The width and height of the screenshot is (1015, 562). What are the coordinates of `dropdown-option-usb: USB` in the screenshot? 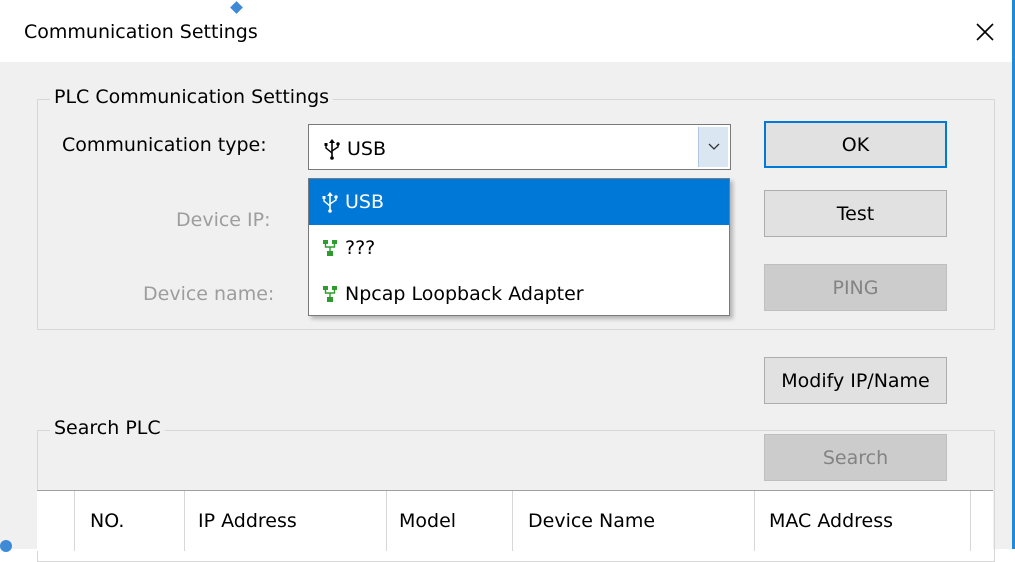 It's located at (519, 202).